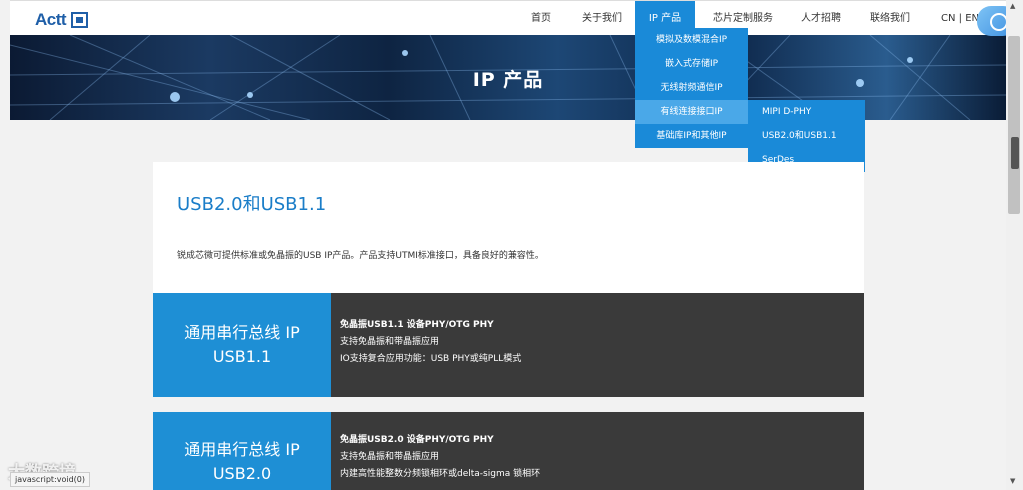 Image resolution: width=1023 pixels, height=490 pixels. Describe the element at coordinates (440, 474) in the screenshot. I see `product-detail-line: 内建高性能整数分频锁相环或delta-sigma 锁相环` at that location.